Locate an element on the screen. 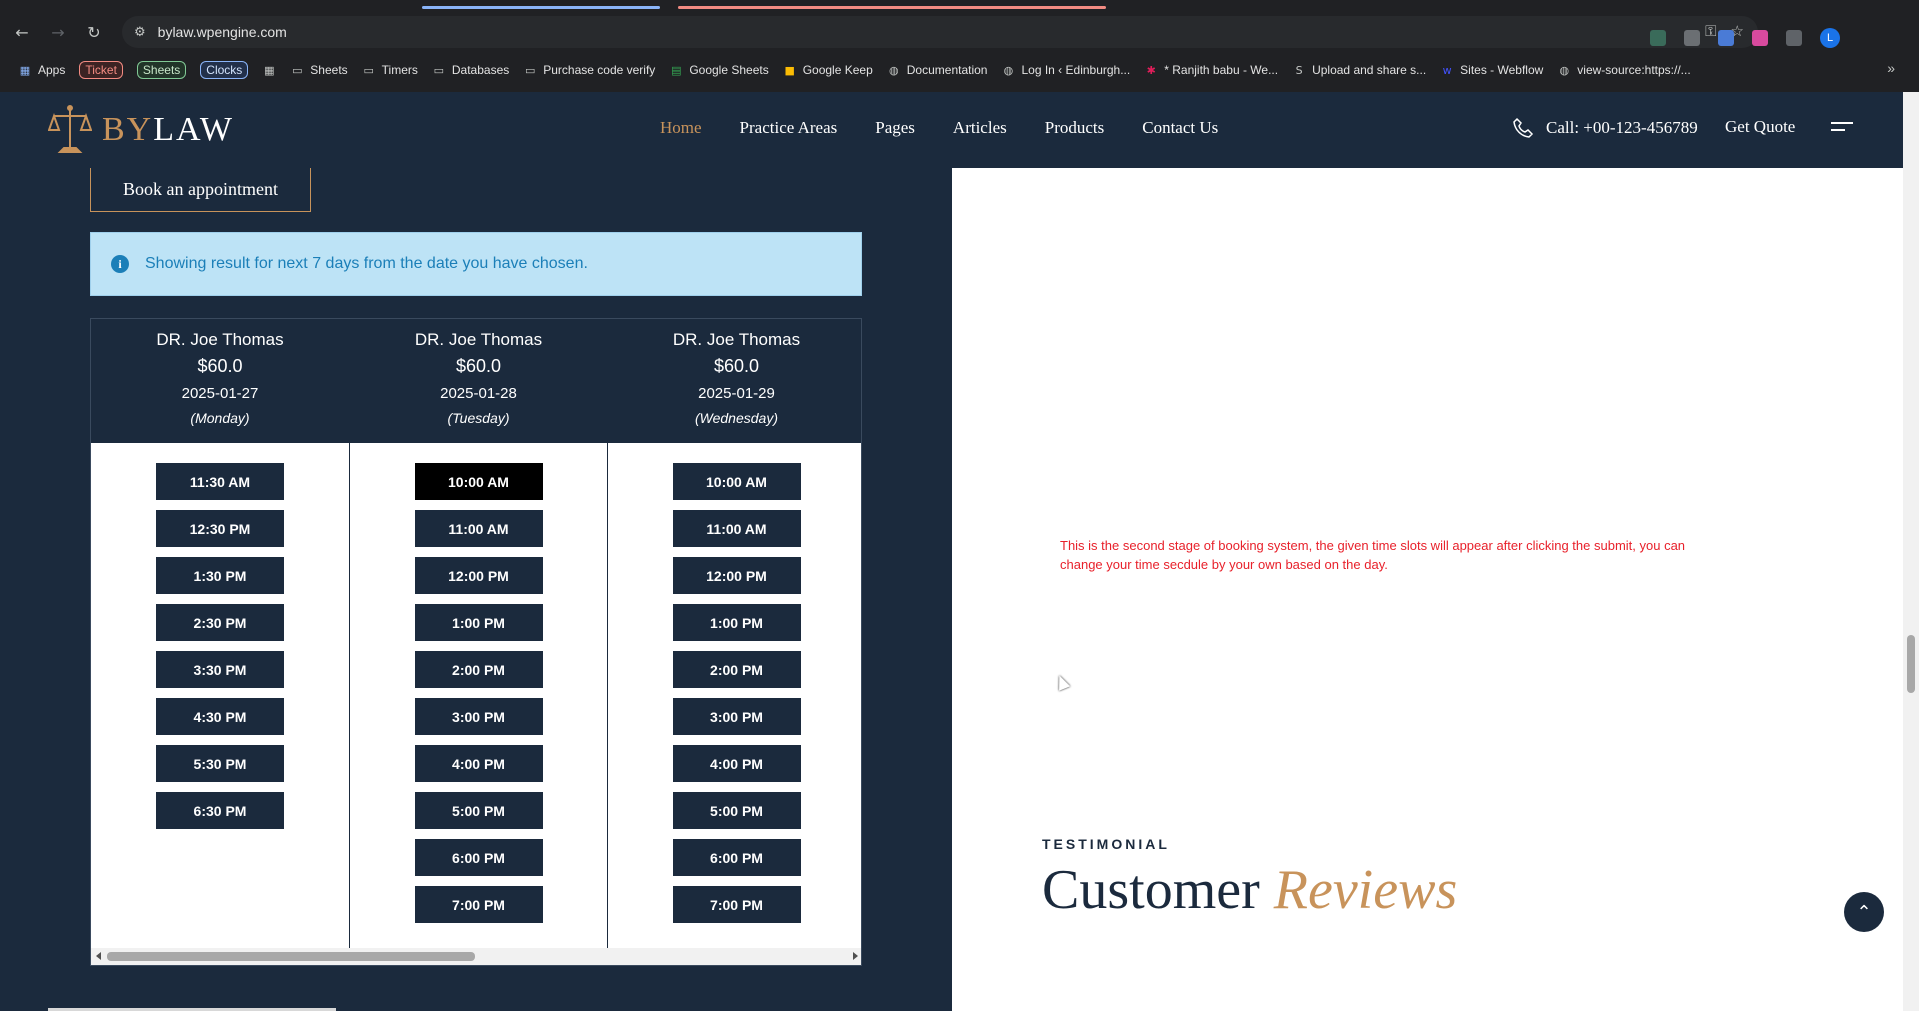 The height and width of the screenshot is (1011, 1919). bookmark-item: ▭ Timers is located at coordinates (390, 70).